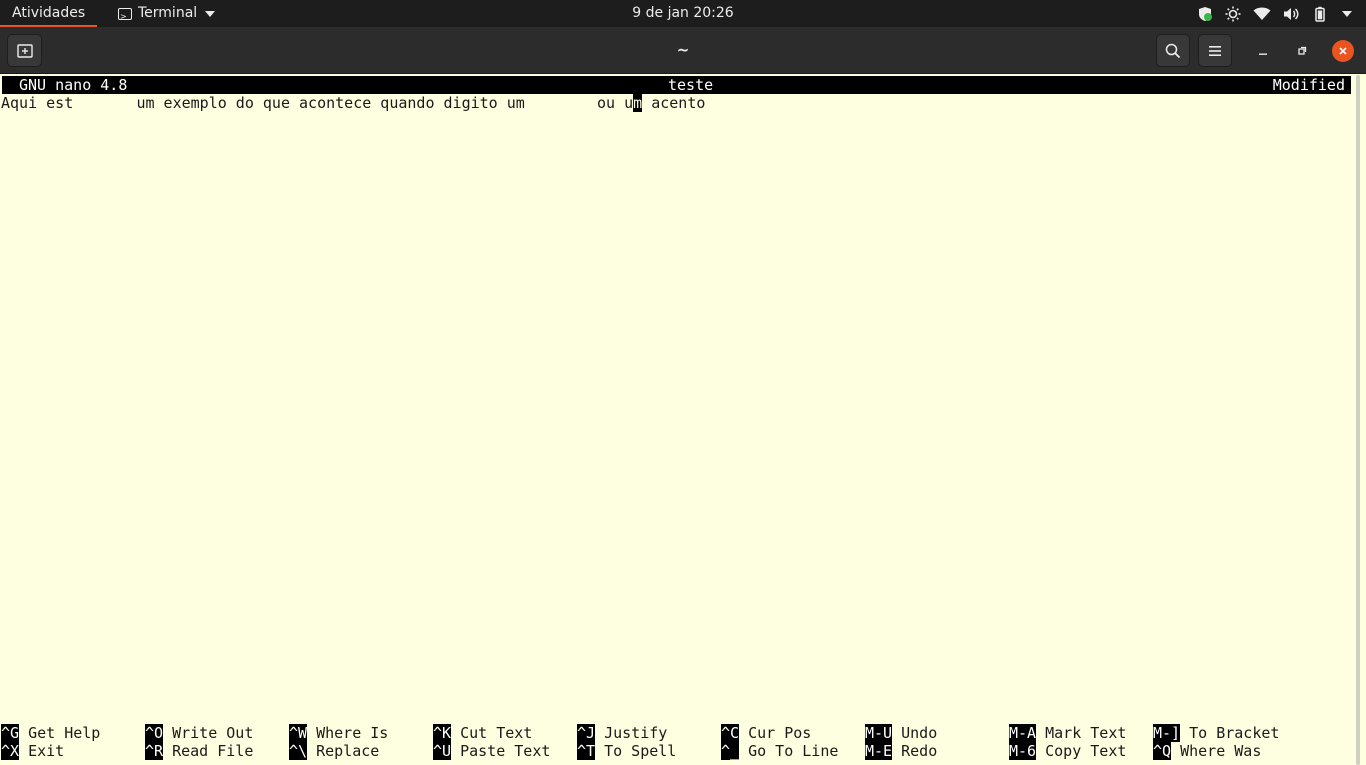  I want to click on restore-icon, so click(1302, 50).